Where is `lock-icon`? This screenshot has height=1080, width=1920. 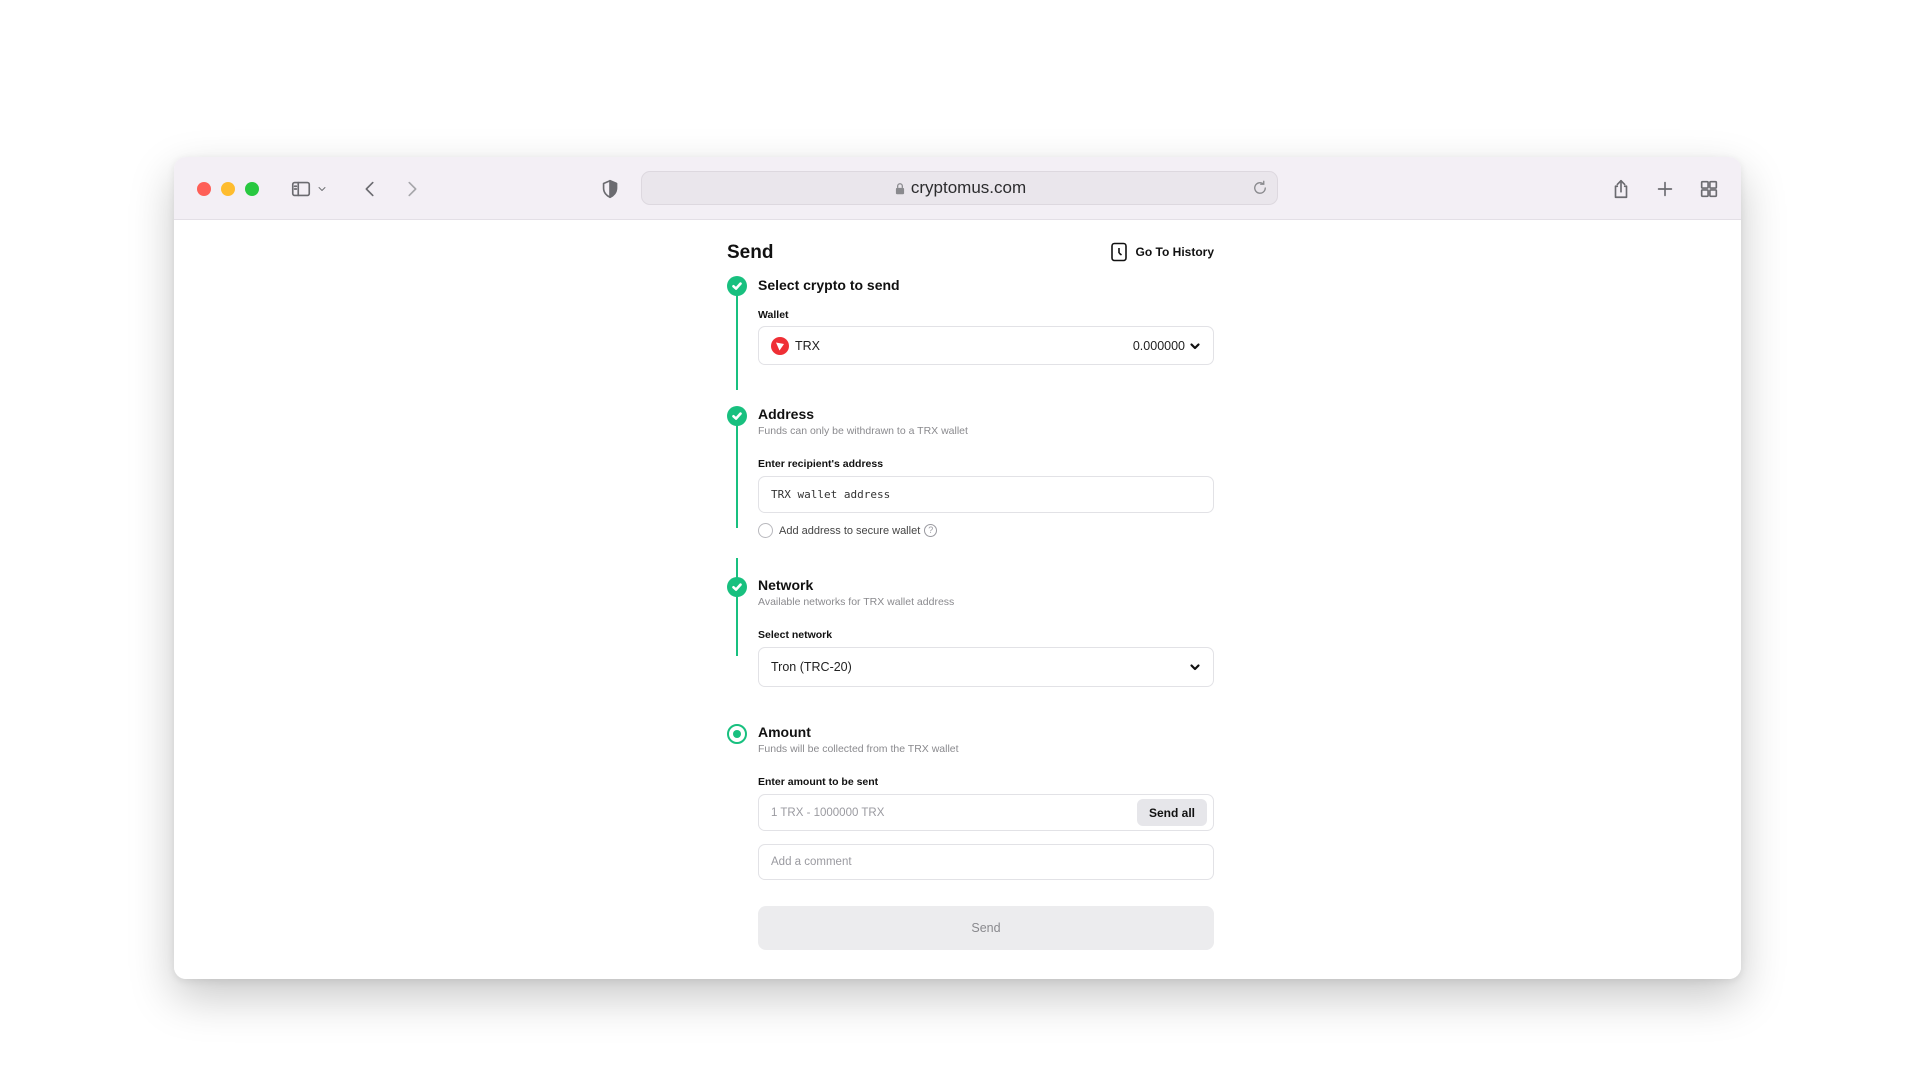 lock-icon is located at coordinates (900, 188).